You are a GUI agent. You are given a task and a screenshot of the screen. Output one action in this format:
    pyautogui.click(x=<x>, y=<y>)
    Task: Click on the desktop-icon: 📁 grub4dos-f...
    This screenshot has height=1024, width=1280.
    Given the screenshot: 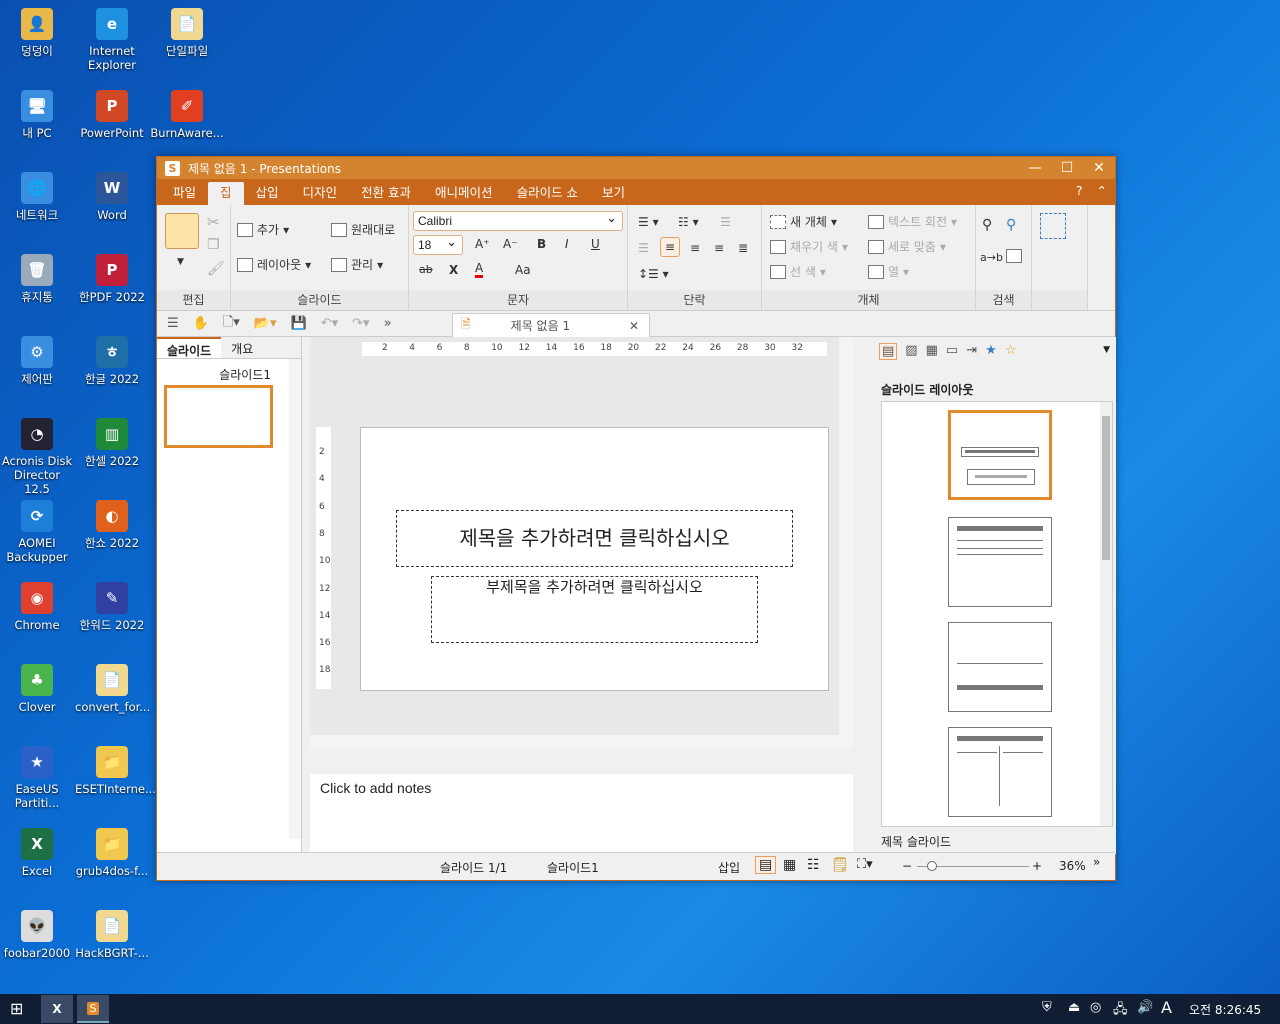 What is the action you would take?
    pyautogui.click(x=112, y=851)
    